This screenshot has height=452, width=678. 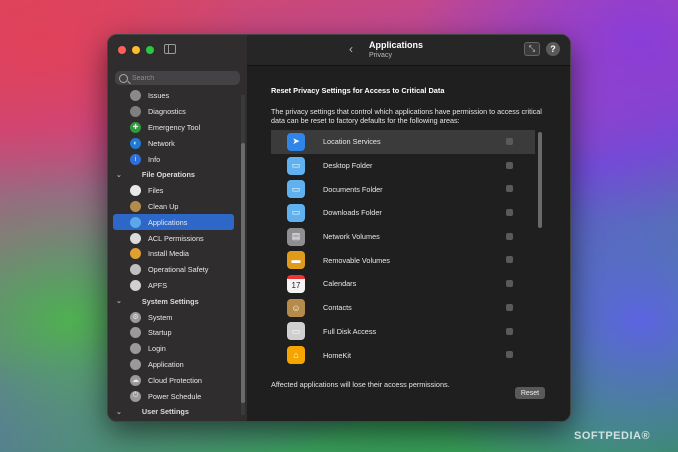 I want to click on list-item: ▭ Downloads Folder, so click(x=403, y=213).